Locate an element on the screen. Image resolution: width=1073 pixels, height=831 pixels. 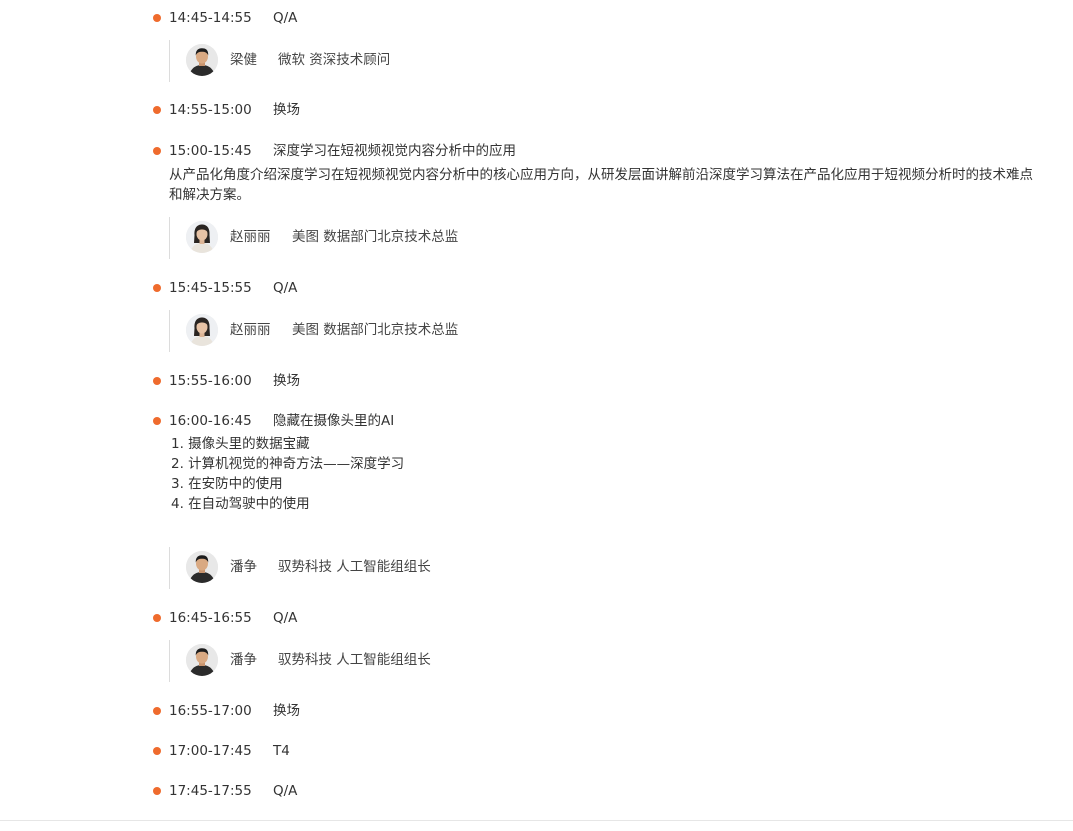
speaker-org: 微软 资深技术顾问 is located at coordinates (334, 60).